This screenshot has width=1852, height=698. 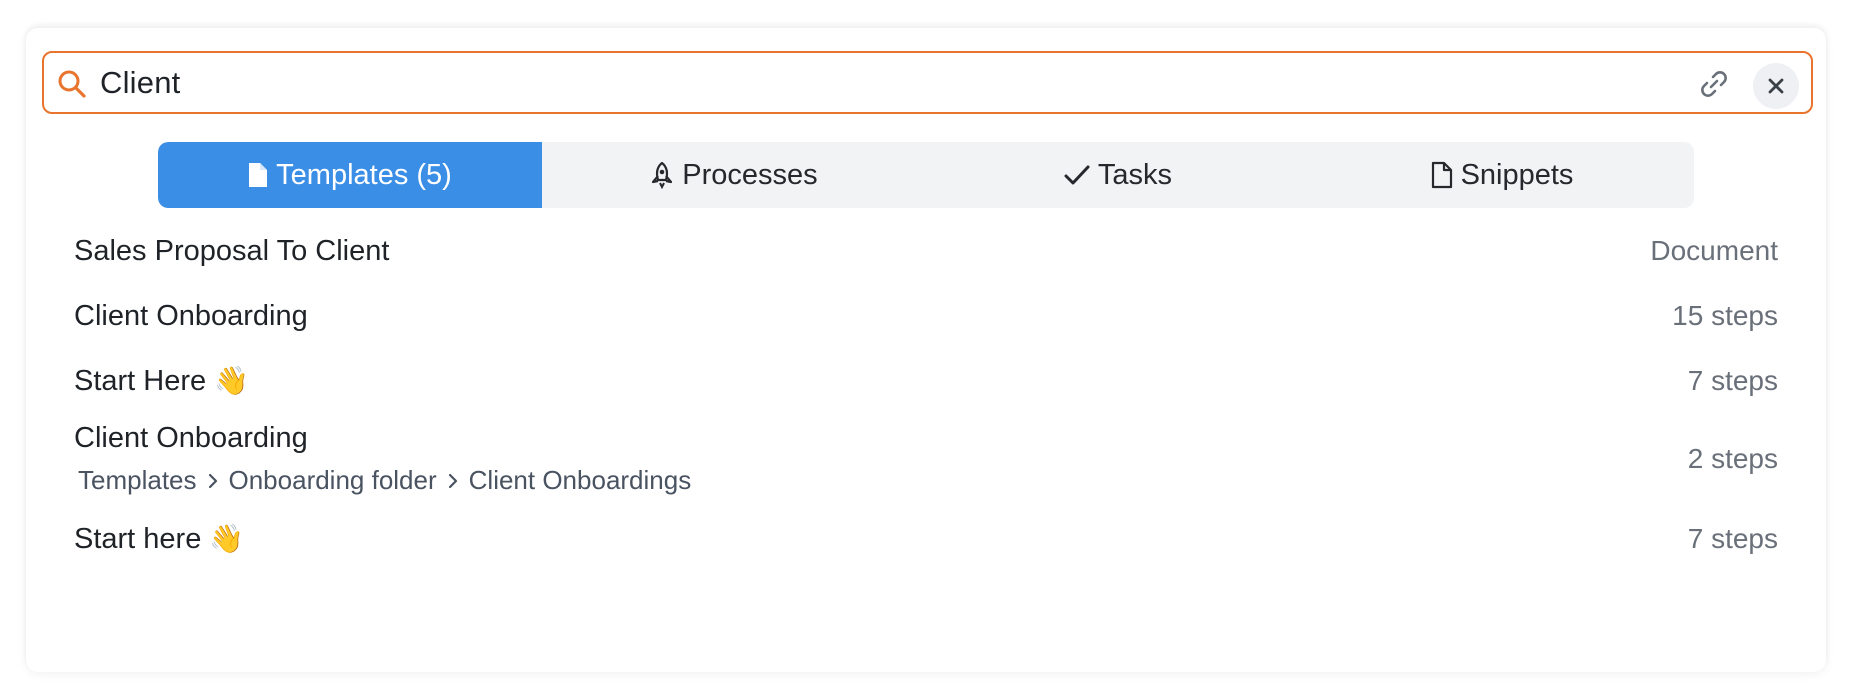 What do you see at coordinates (1077, 175) in the screenshot?
I see `checkmark-icon` at bounding box center [1077, 175].